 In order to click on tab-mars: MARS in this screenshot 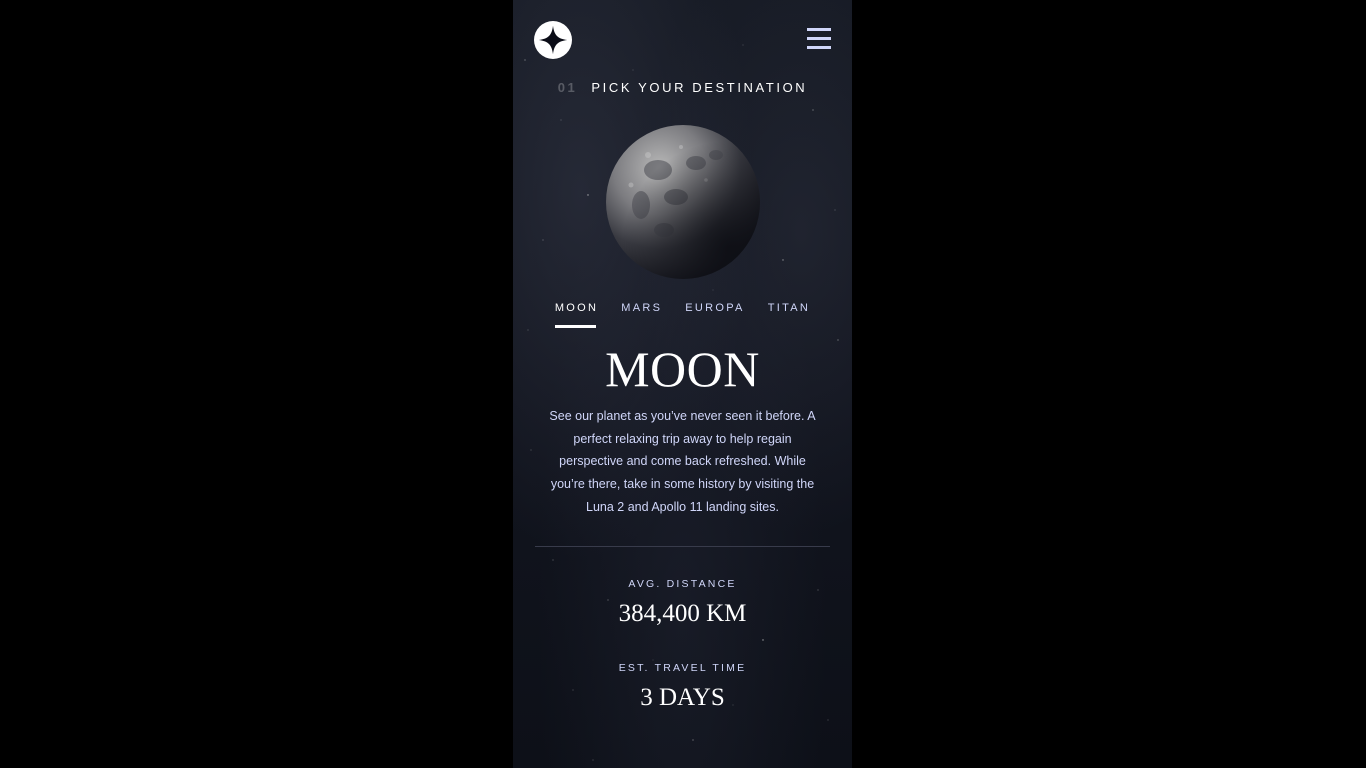, I will do `click(641, 315)`.